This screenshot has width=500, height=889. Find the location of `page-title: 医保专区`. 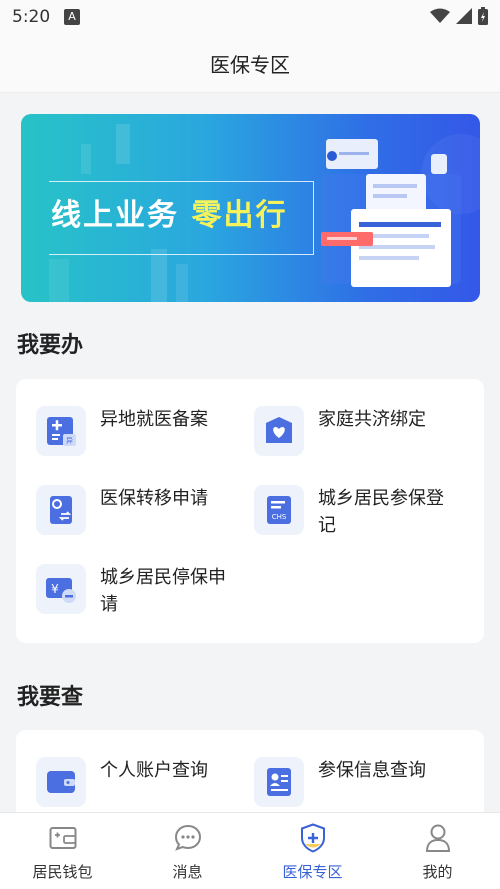

page-title: 医保专区 is located at coordinates (250, 64).